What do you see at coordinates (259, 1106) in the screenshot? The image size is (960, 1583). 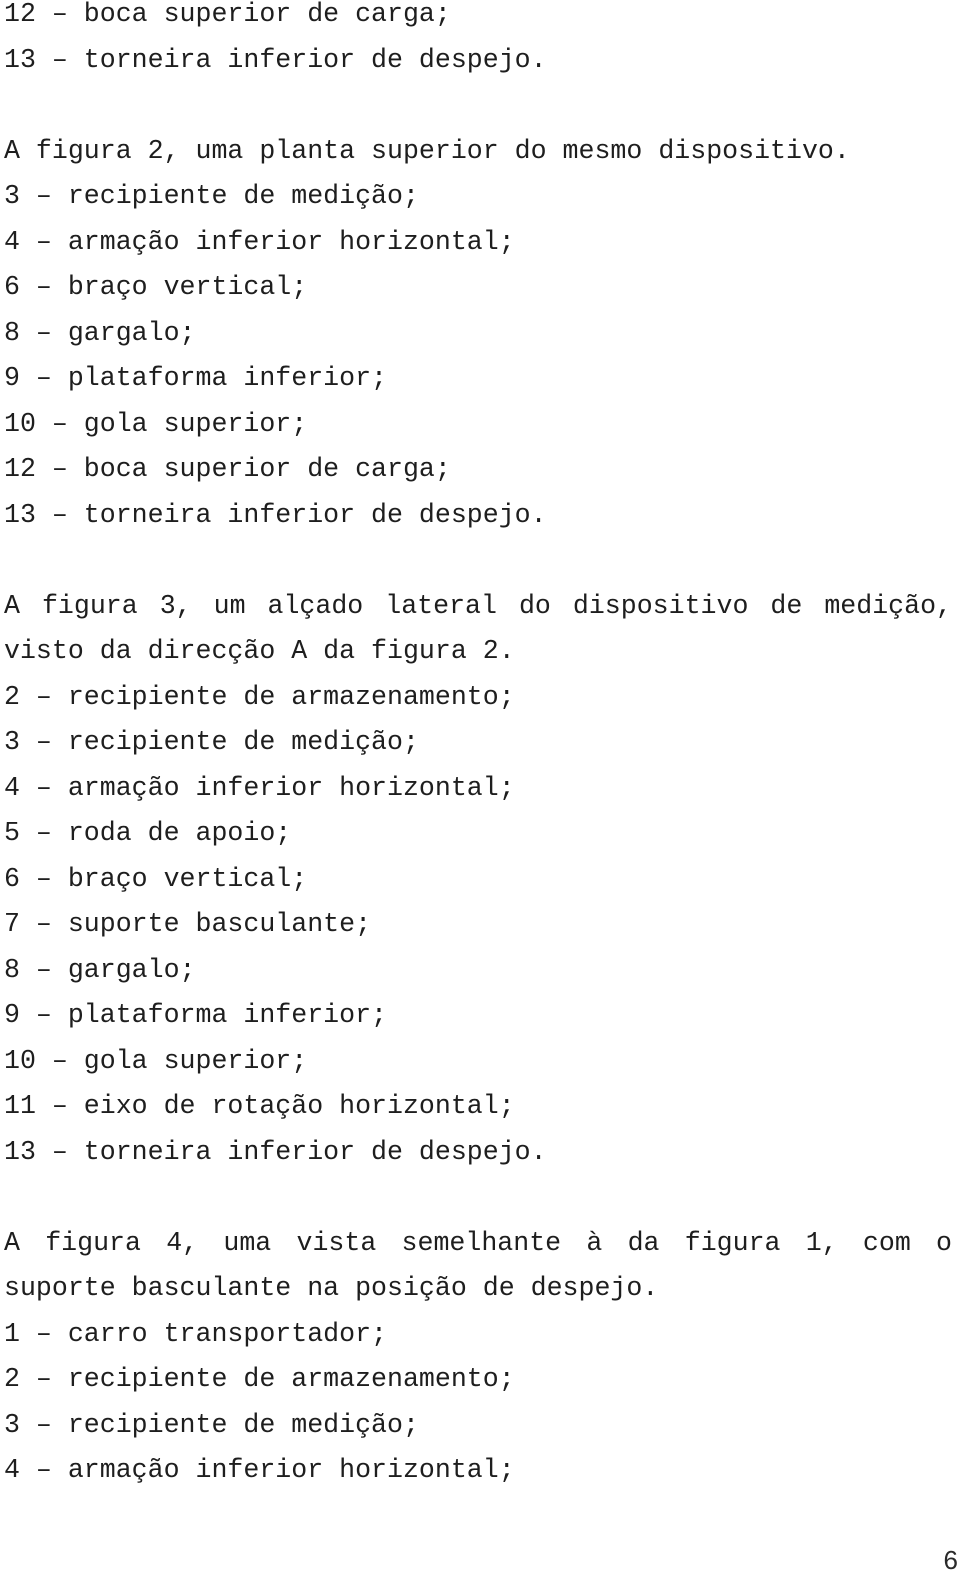 I see `list-item: 11 – eixo de rotação horizontal;` at bounding box center [259, 1106].